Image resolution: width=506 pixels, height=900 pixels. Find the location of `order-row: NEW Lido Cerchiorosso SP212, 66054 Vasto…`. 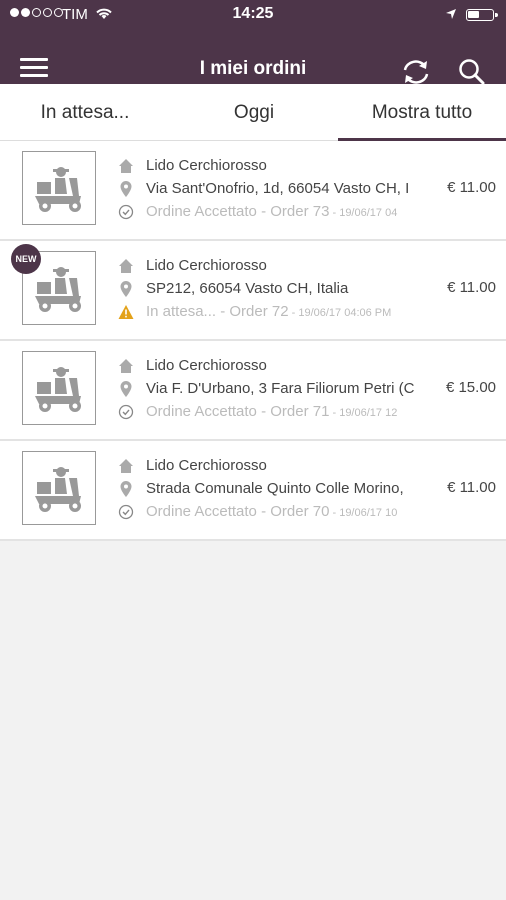

order-row: NEW Lido Cerchiorosso SP212, 66054 Vasto… is located at coordinates (253, 291).